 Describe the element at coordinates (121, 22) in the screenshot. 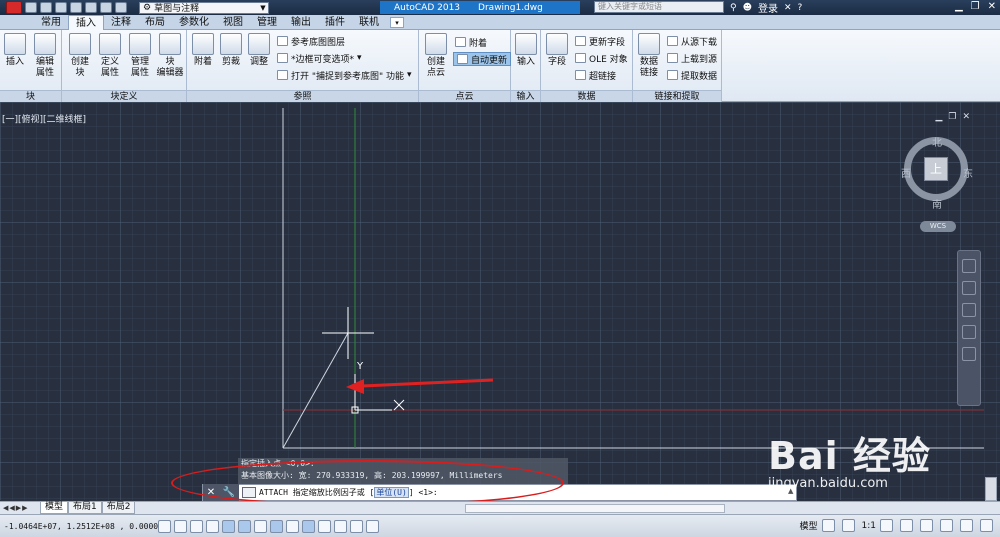

I see `tab-annotate: 注释` at that location.